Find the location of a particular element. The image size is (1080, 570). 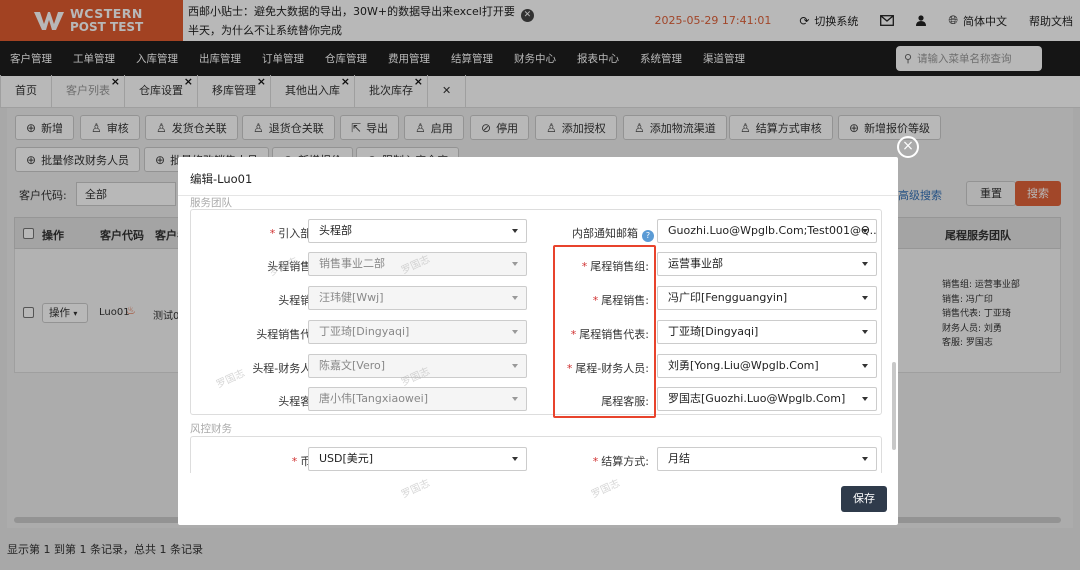

currency-value: USD[美元] is located at coordinates (346, 458).